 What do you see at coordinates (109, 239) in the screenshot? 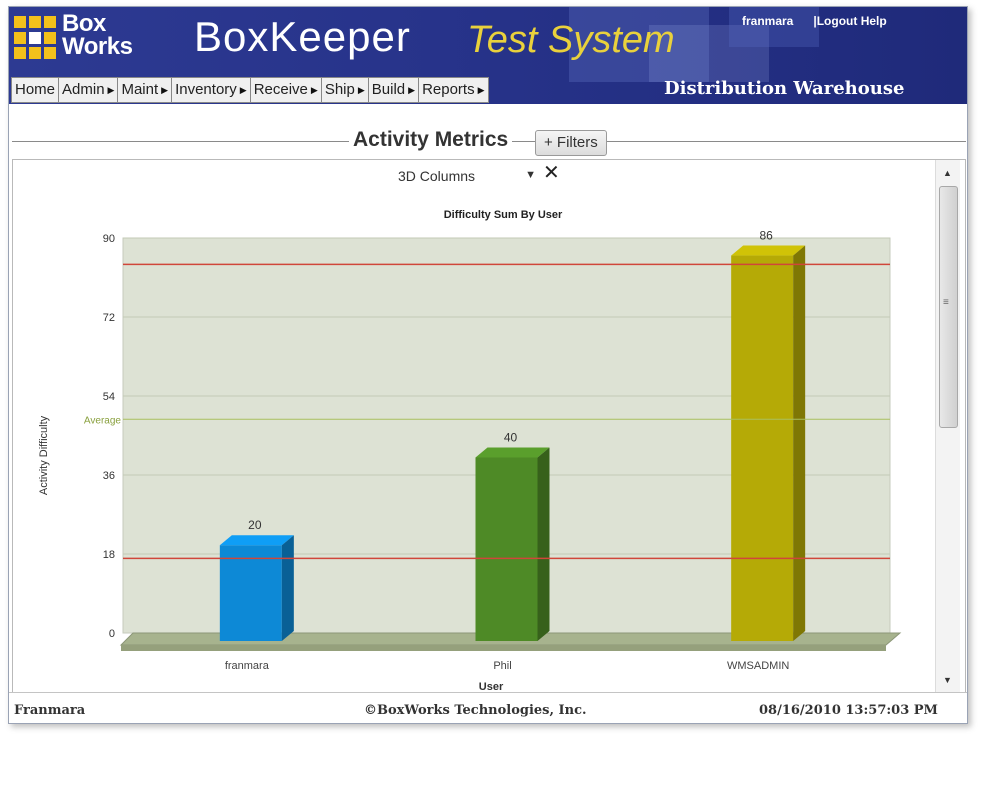
I see `y-tick-label: 90` at bounding box center [109, 239].